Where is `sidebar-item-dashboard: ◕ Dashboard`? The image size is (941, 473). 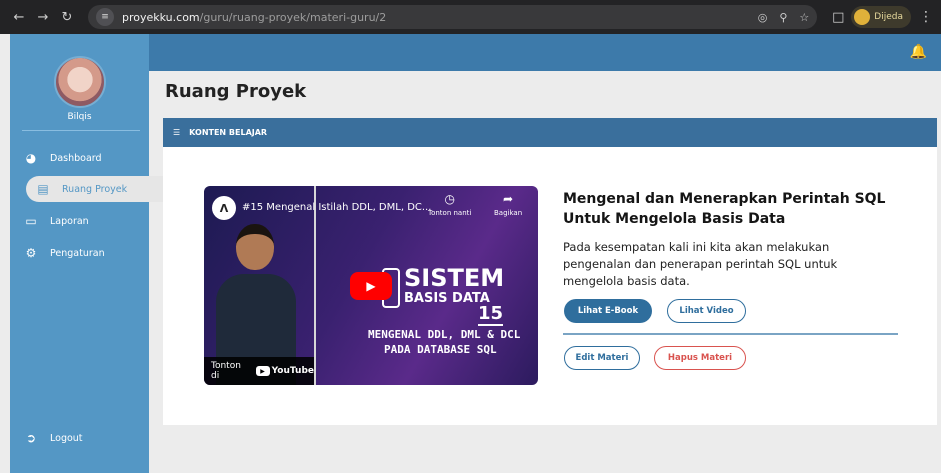 sidebar-item-dashboard: ◕ Dashboard is located at coordinates (63, 158).